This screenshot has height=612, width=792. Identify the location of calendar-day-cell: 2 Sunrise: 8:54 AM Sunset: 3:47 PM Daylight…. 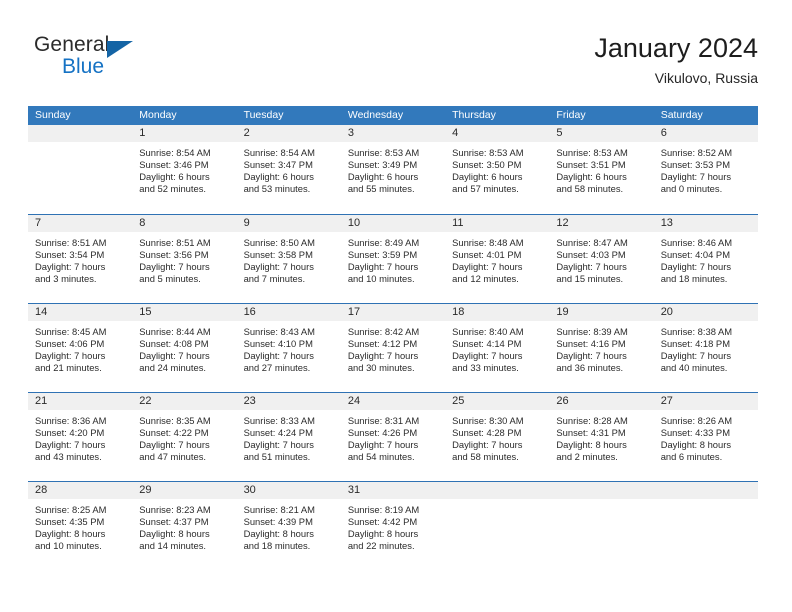
(288, 169).